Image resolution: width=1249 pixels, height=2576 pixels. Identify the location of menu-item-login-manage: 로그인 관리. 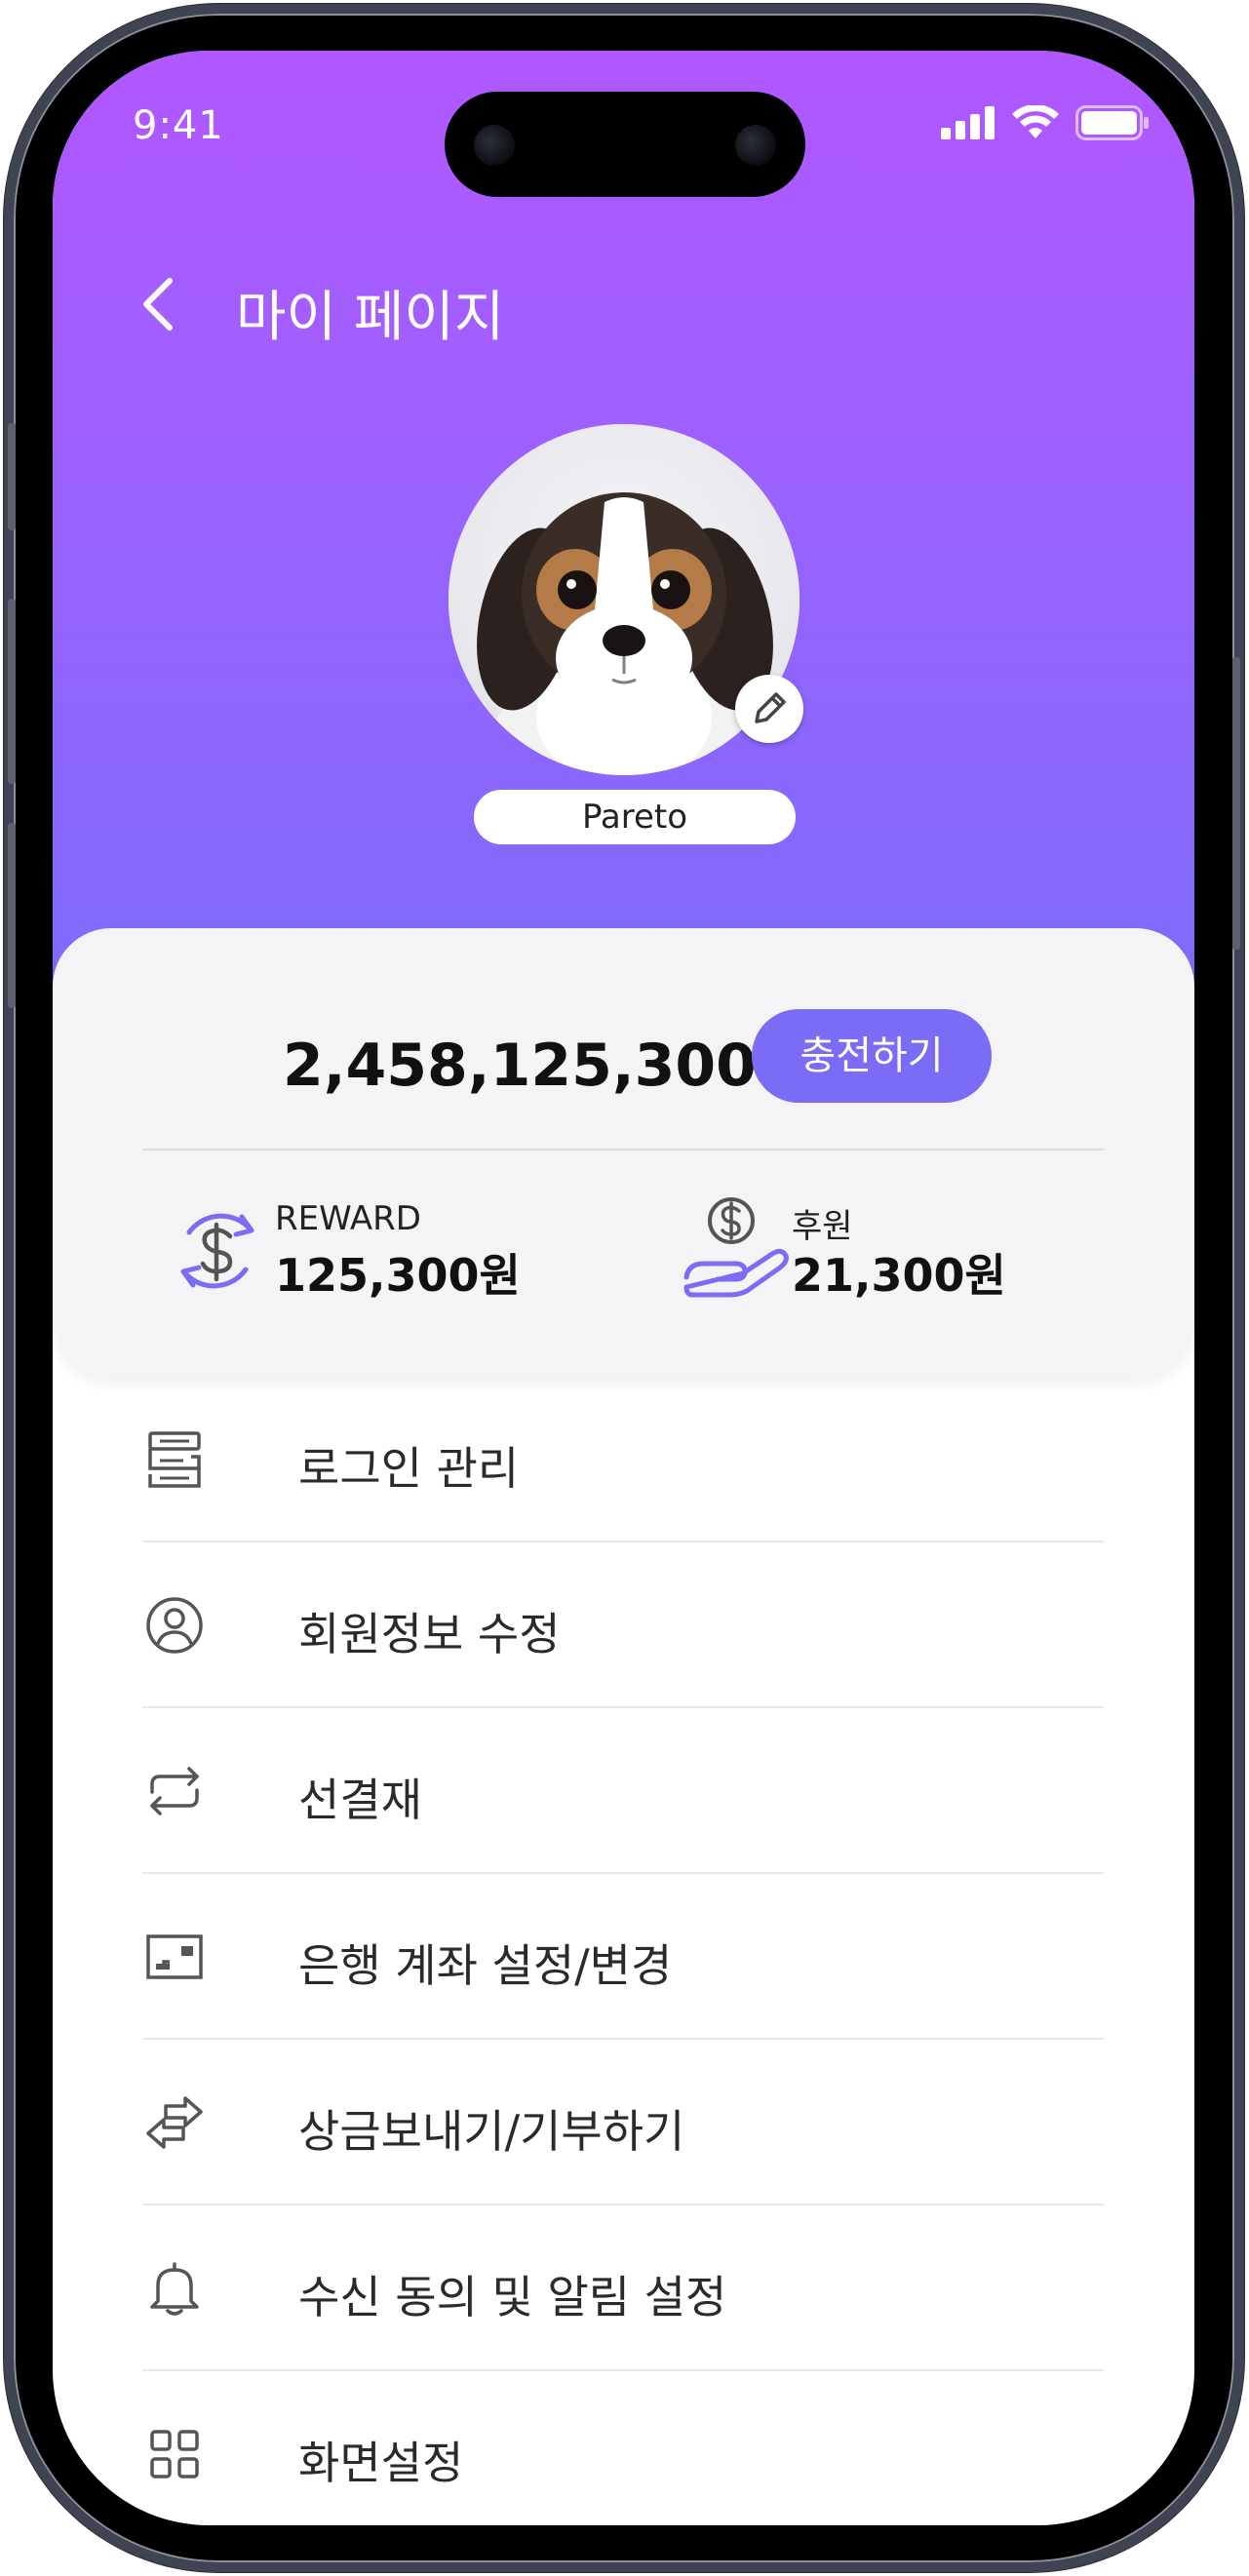
(623, 1459).